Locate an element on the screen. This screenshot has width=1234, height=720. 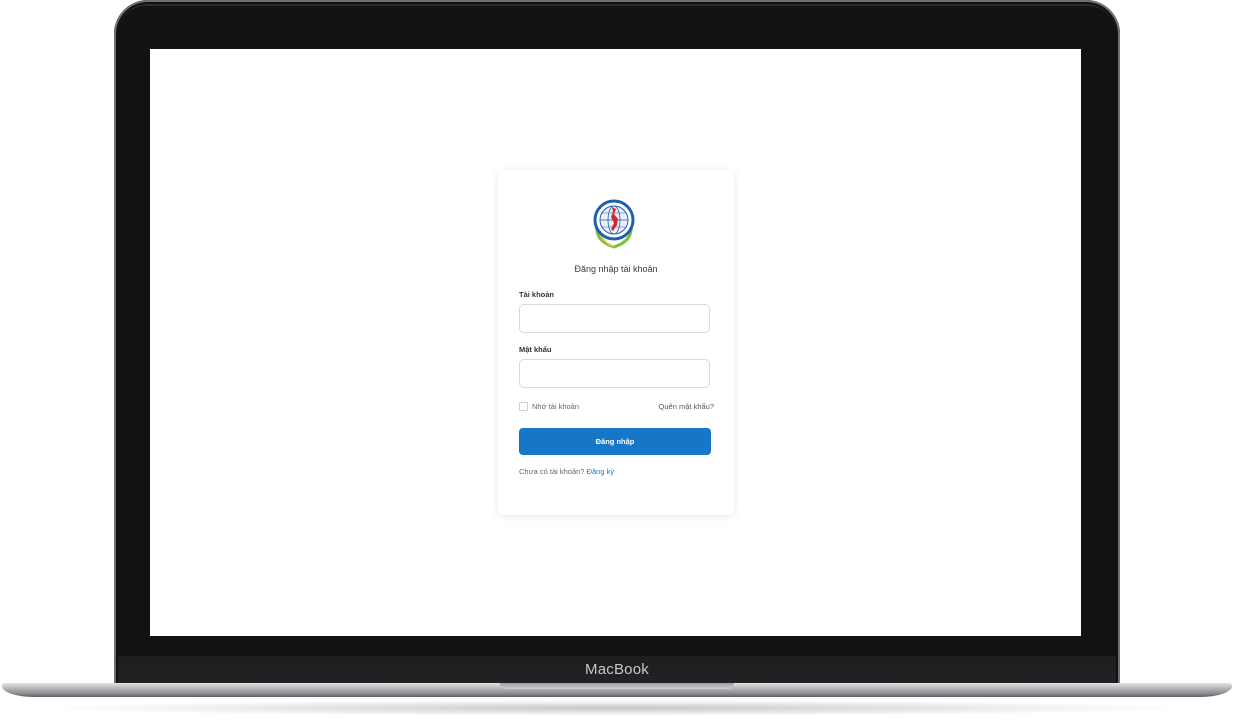
laptop-base-notch is located at coordinates (617, 686).